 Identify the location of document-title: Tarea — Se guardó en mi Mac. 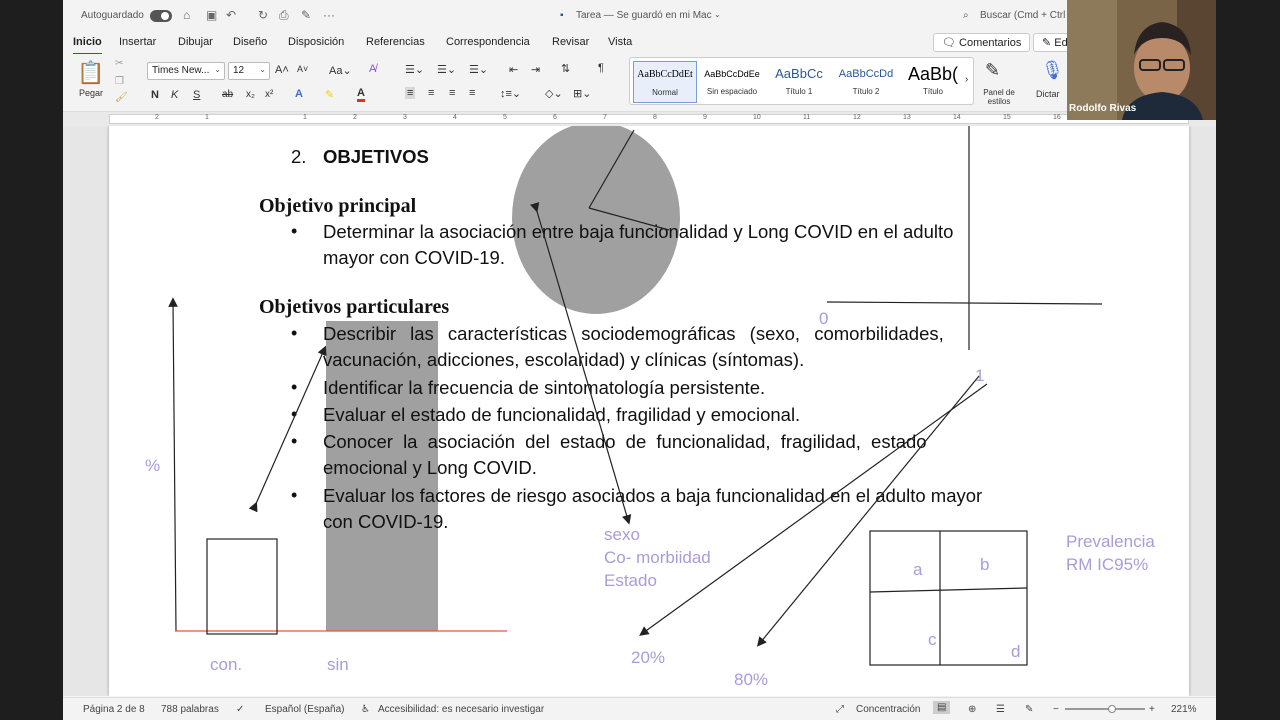
(644, 15).